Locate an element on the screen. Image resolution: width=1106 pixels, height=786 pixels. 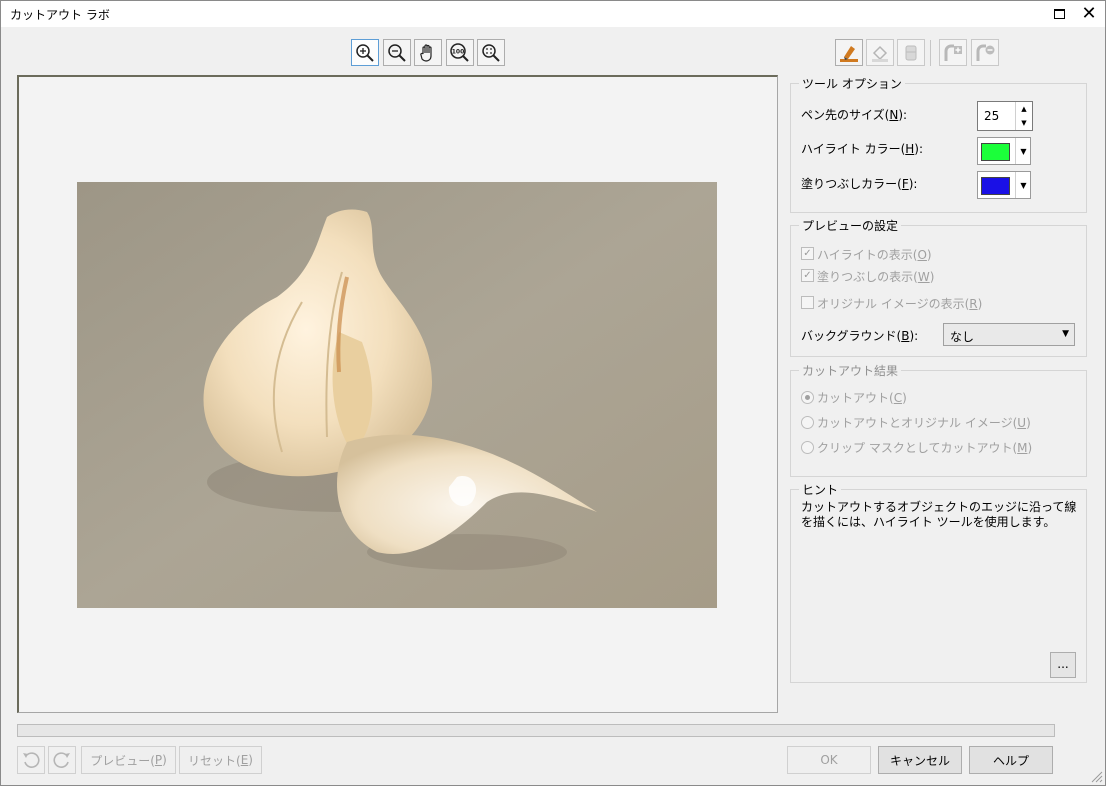
background-key: B is located at coordinates (905, 336).